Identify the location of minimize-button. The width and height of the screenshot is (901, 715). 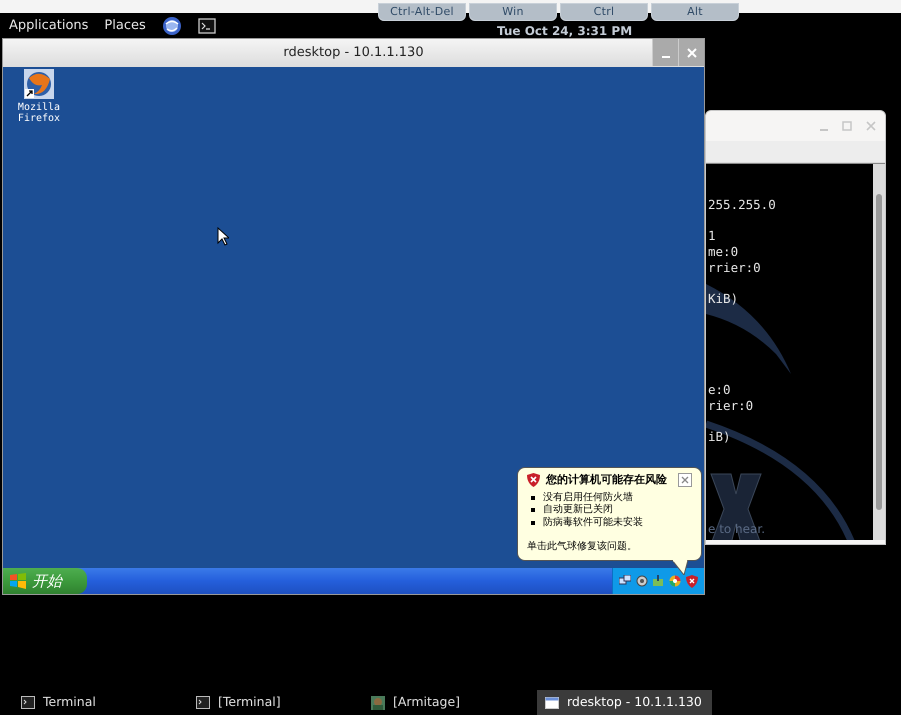
(665, 52).